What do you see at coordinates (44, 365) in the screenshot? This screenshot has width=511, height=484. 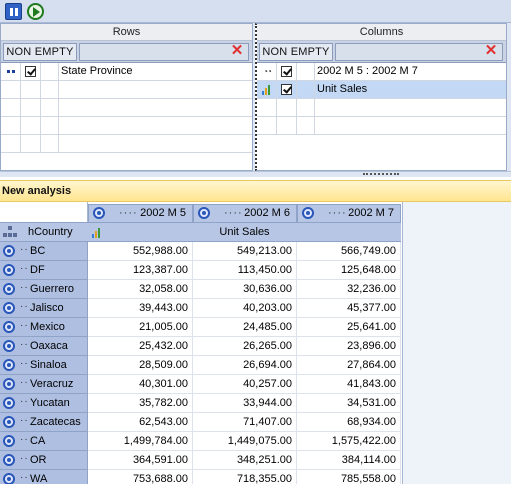 I see `row-header: ·· Sinaloa` at bounding box center [44, 365].